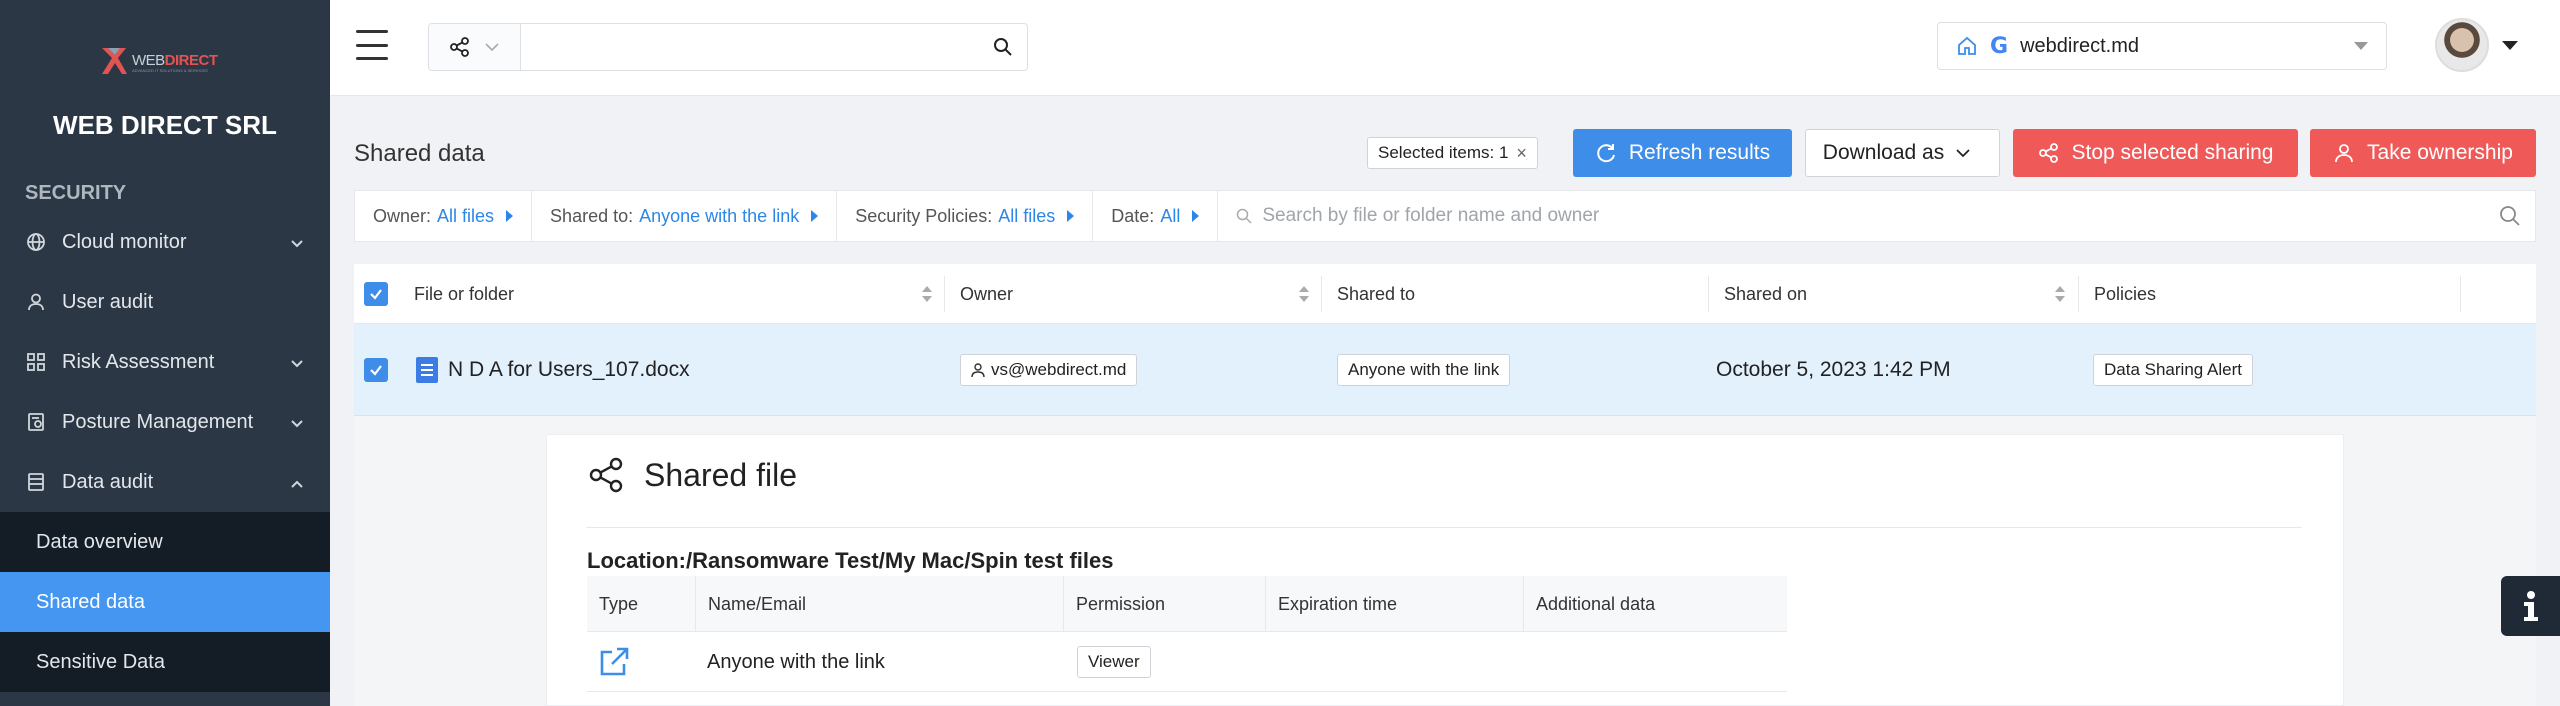 The width and height of the screenshot is (2560, 706). Describe the element at coordinates (753, 47) in the screenshot. I see `search-input` at that location.